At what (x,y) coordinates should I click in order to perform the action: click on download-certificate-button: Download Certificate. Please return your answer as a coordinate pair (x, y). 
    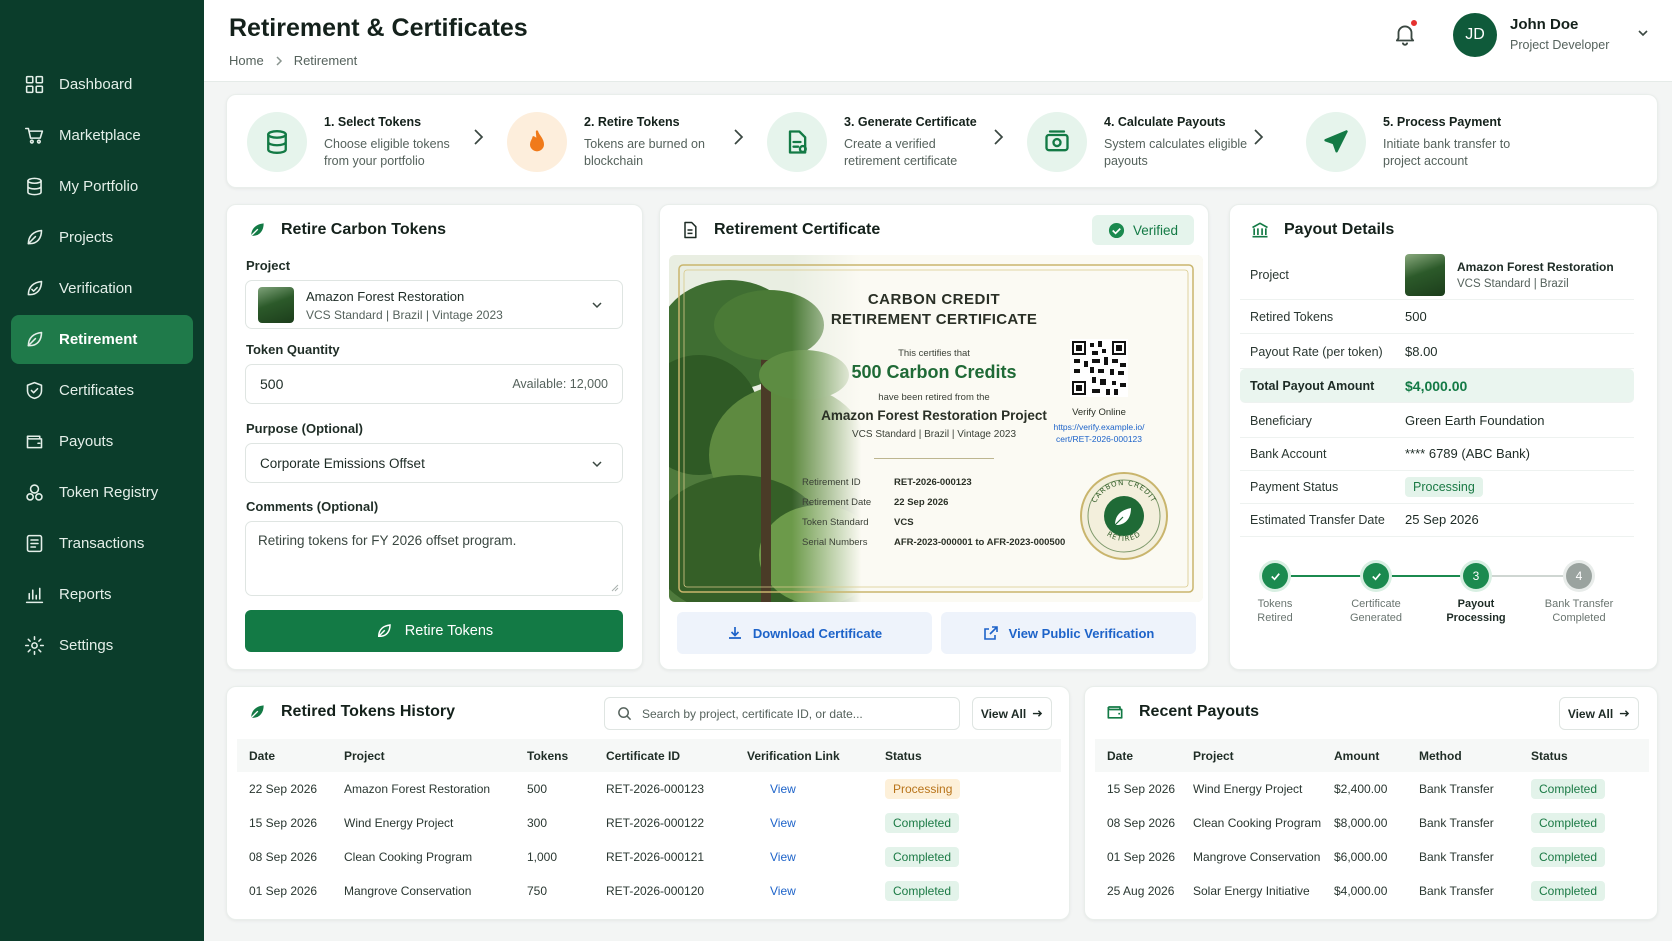
    Looking at the image, I should click on (804, 633).